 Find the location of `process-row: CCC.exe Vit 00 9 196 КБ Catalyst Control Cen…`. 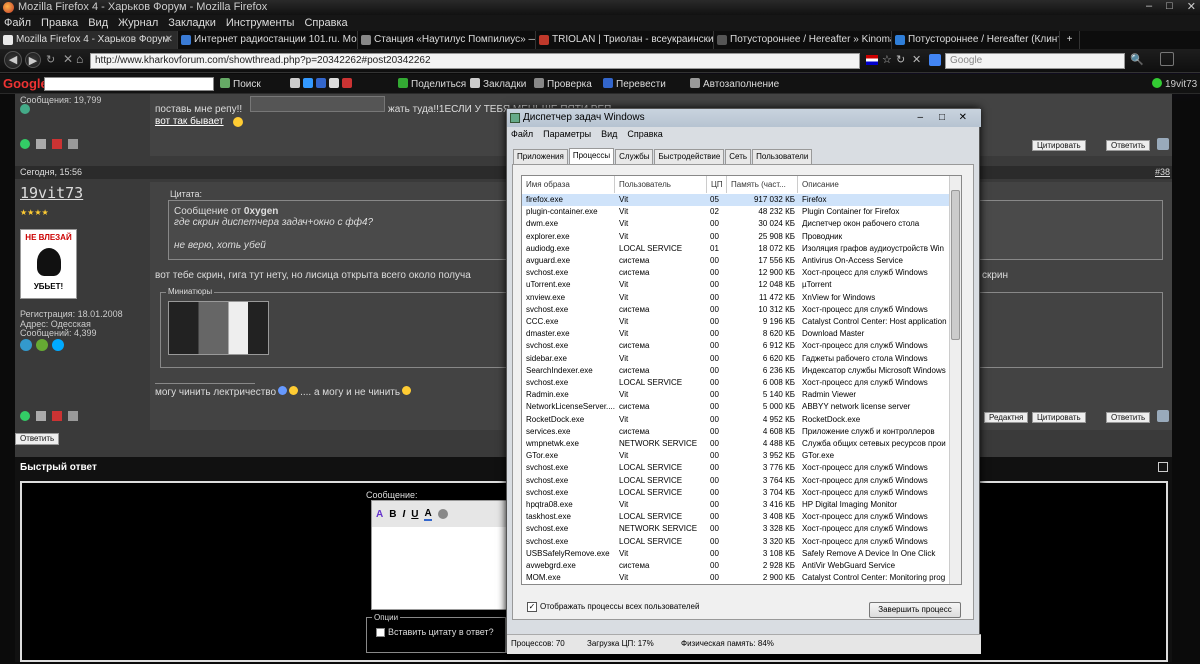

process-row: CCC.exe Vit 00 9 196 КБ Catalyst Control Cen… is located at coordinates (736, 322).